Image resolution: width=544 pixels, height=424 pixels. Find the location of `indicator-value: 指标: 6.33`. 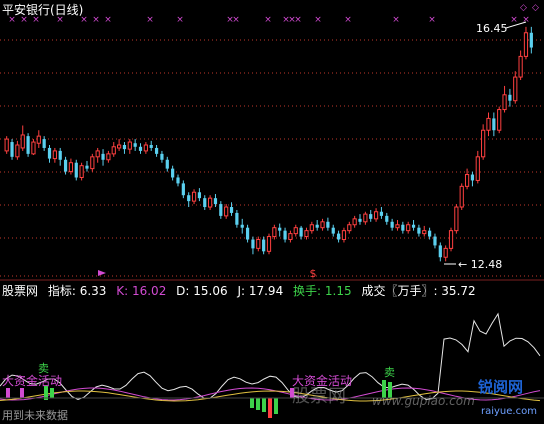

indicator-value: 指标: 6.33 is located at coordinates (77, 291).